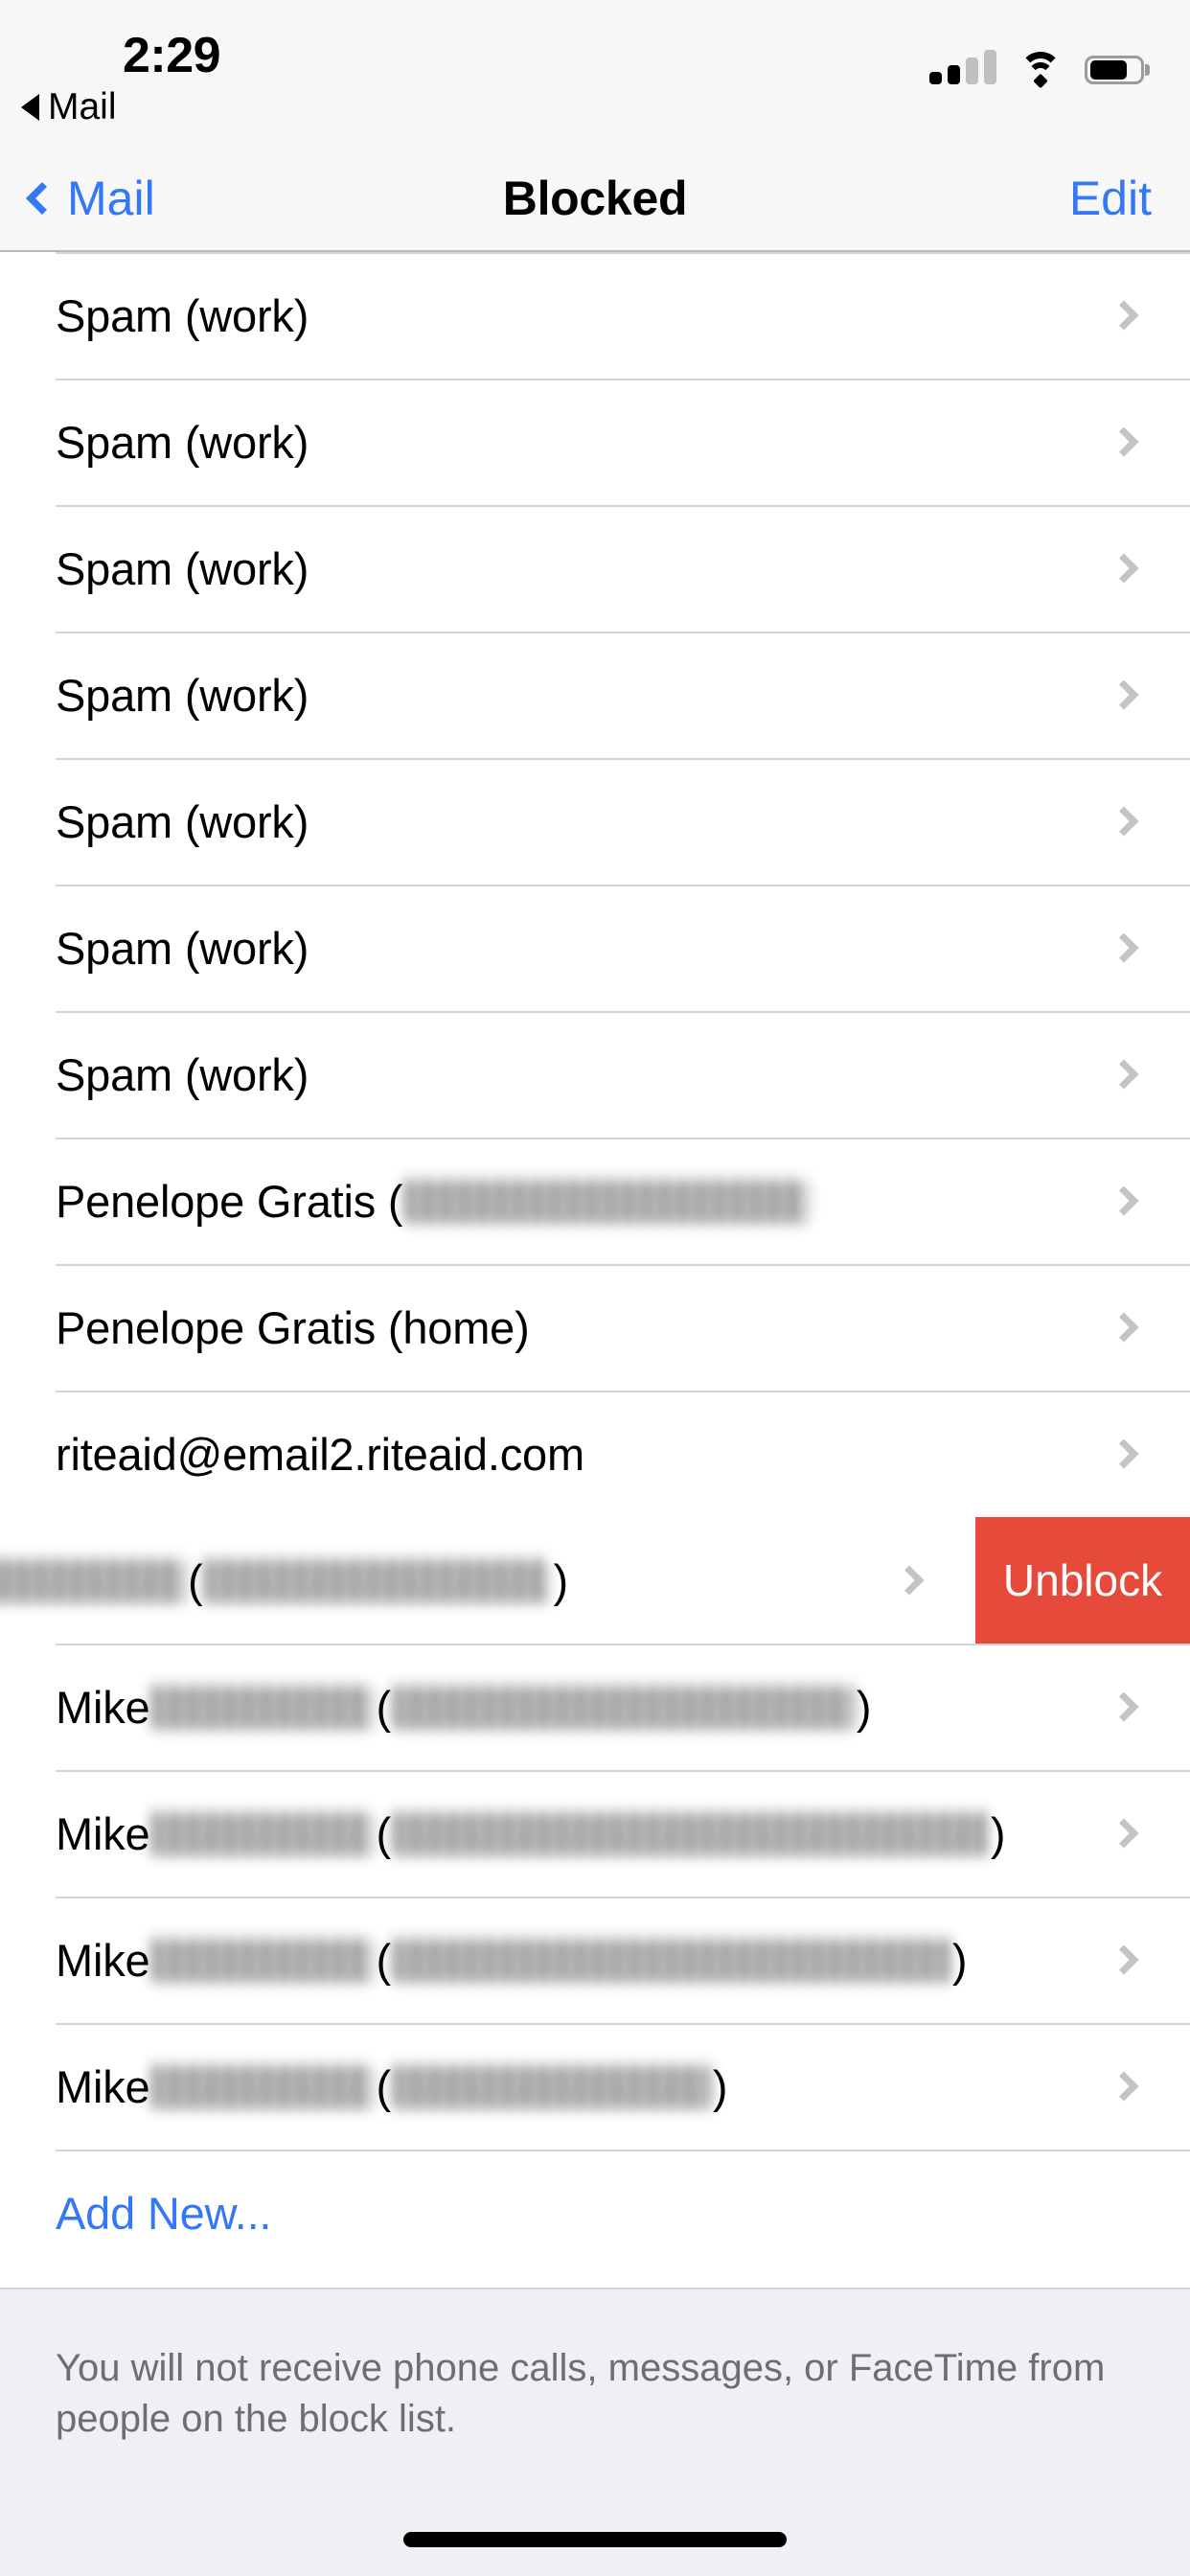  Describe the element at coordinates (1114, 70) in the screenshot. I see `battery-icon` at that location.